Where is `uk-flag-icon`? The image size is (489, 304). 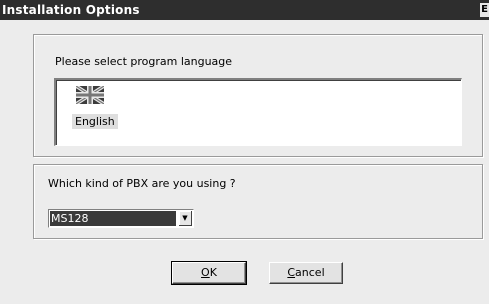 uk-flag-icon is located at coordinates (90, 95).